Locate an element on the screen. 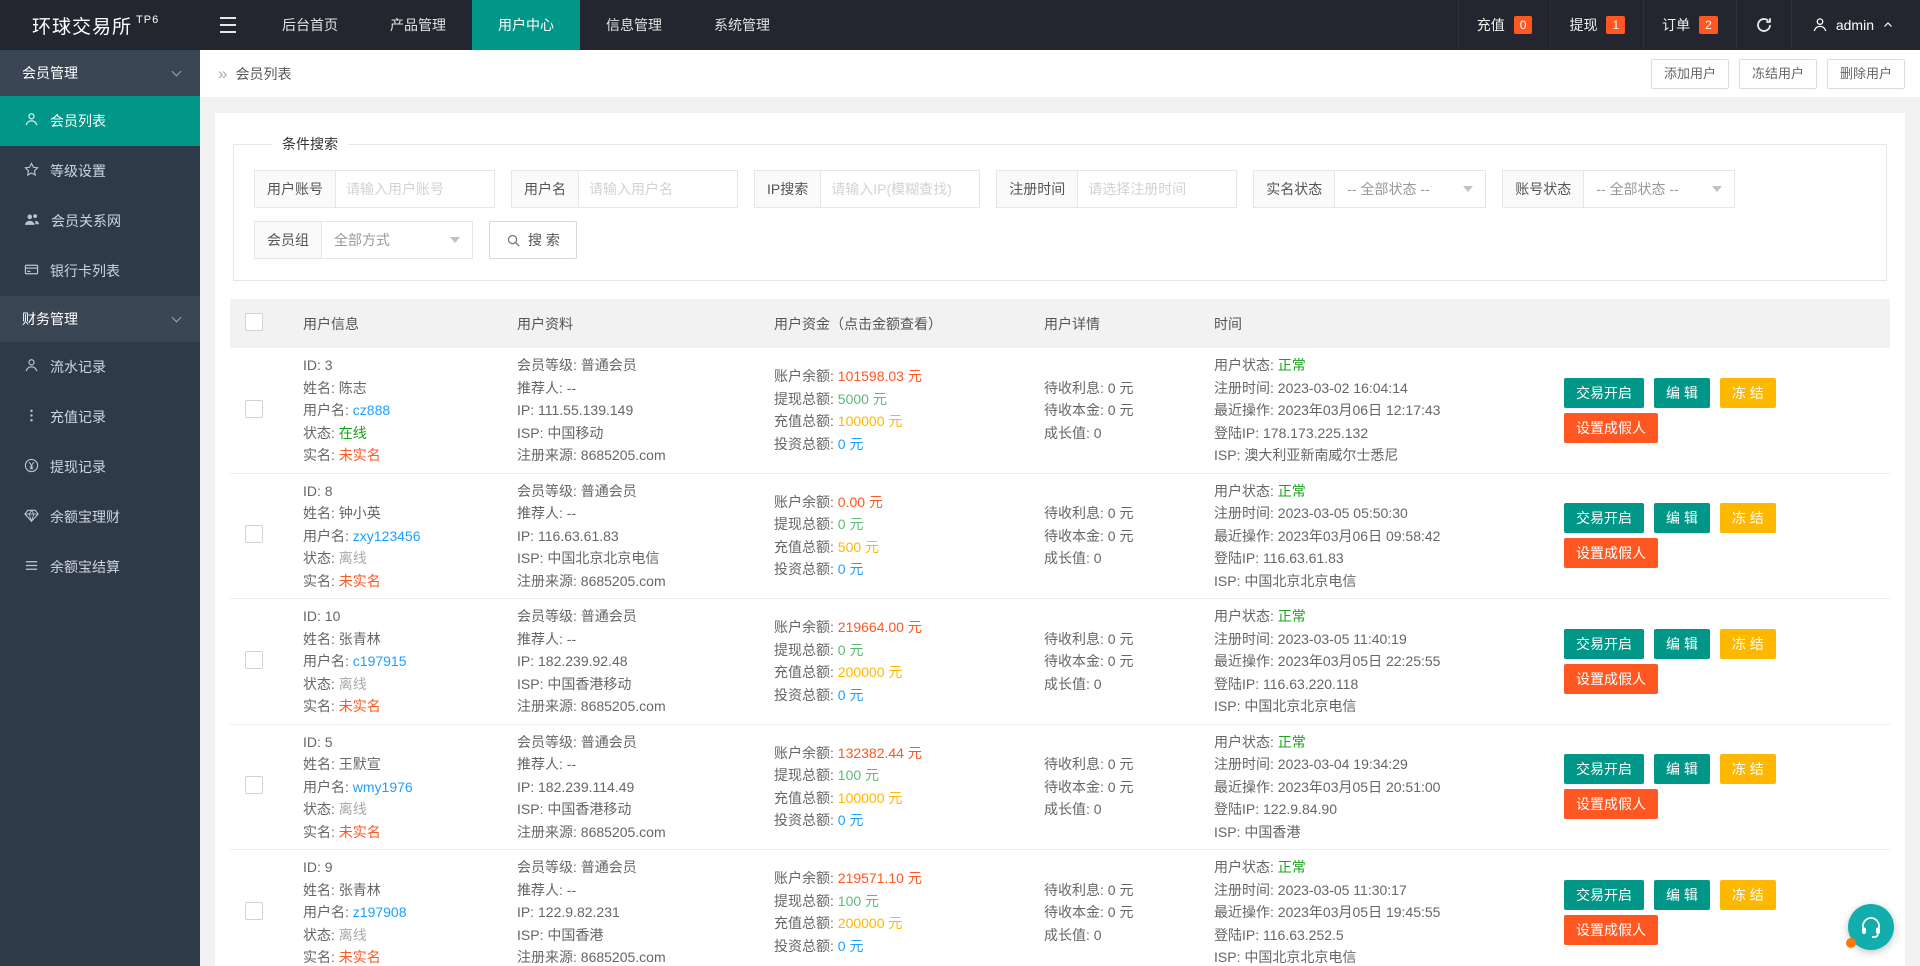  value-用户名: cz888 is located at coordinates (371, 410).